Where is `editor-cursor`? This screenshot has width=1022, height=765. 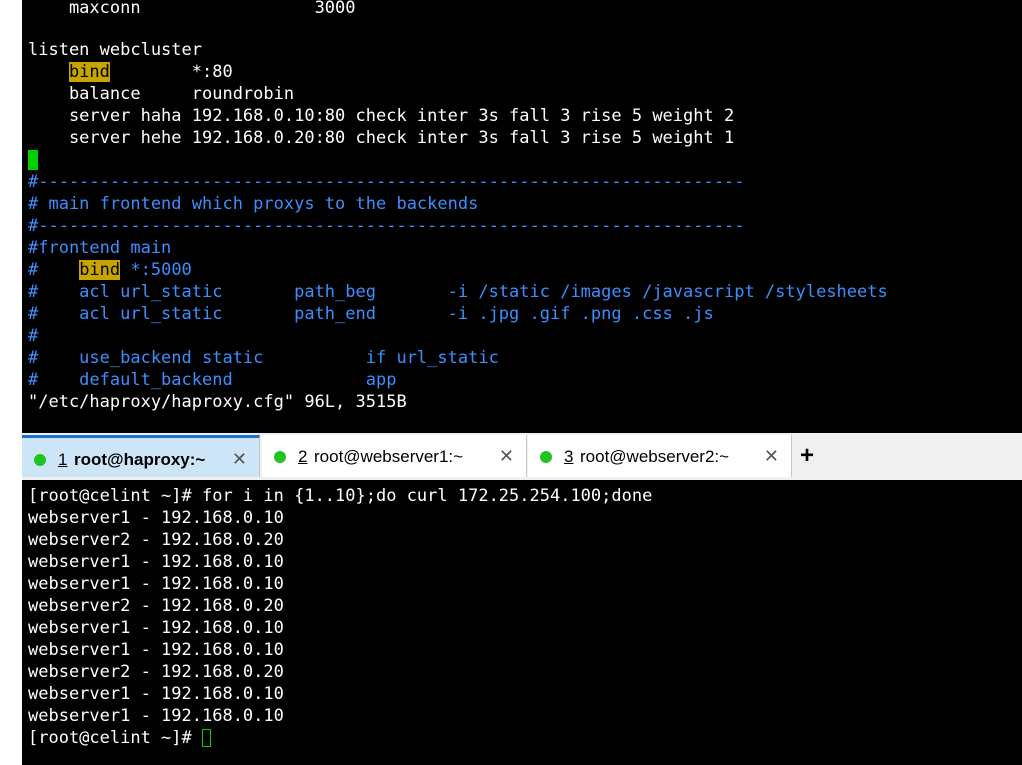
editor-cursor is located at coordinates (33, 160).